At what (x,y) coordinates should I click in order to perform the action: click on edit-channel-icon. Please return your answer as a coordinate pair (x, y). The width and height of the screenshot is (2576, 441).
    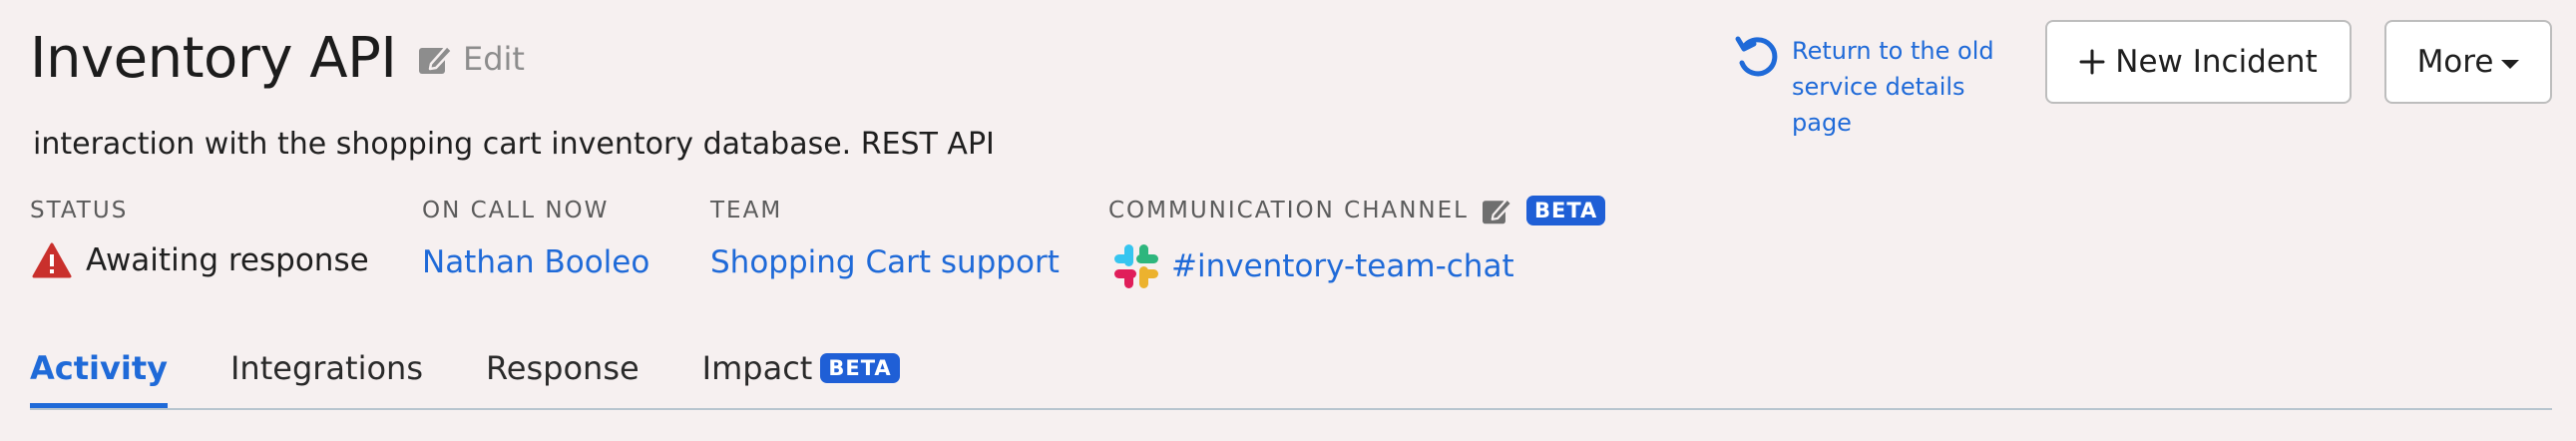
    Looking at the image, I should click on (1497, 210).